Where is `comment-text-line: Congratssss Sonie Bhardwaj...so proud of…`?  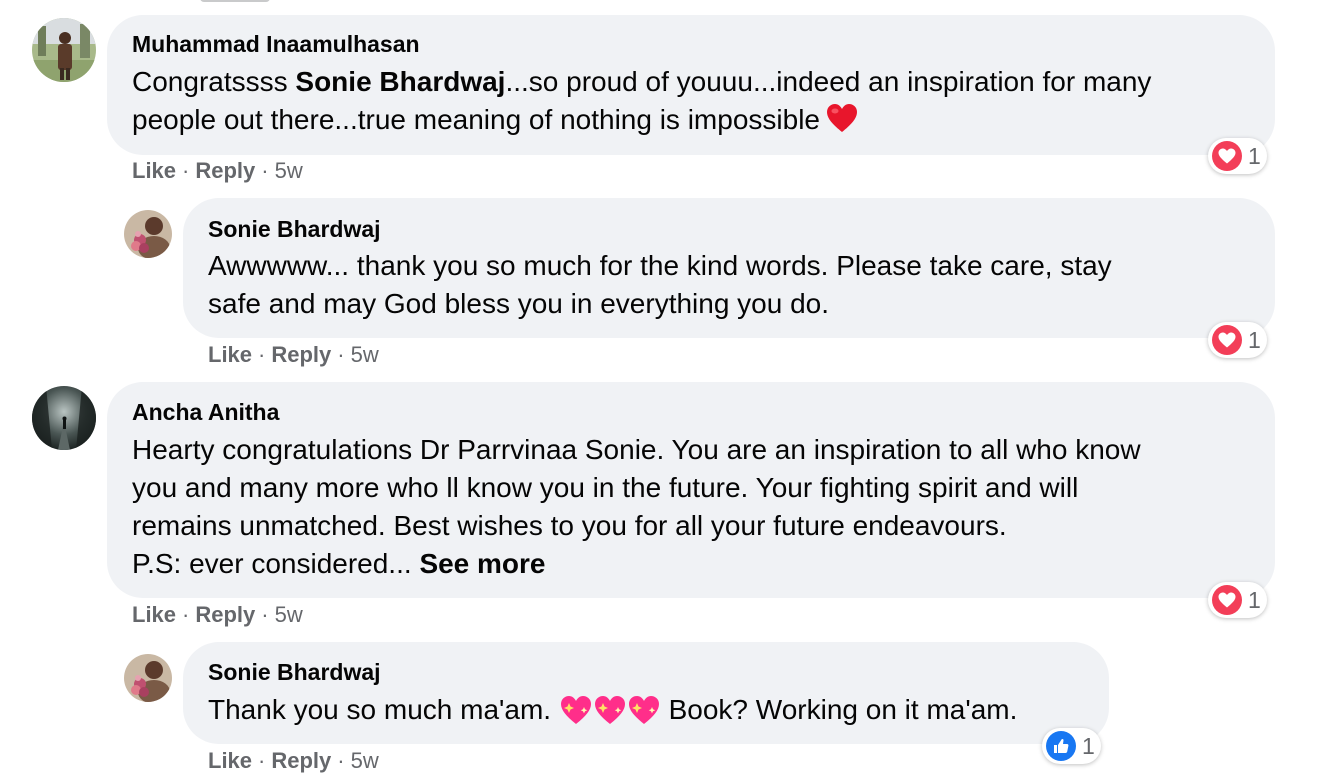 comment-text-line: Congratssss Sonie Bhardwaj...so proud of… is located at coordinates (642, 81).